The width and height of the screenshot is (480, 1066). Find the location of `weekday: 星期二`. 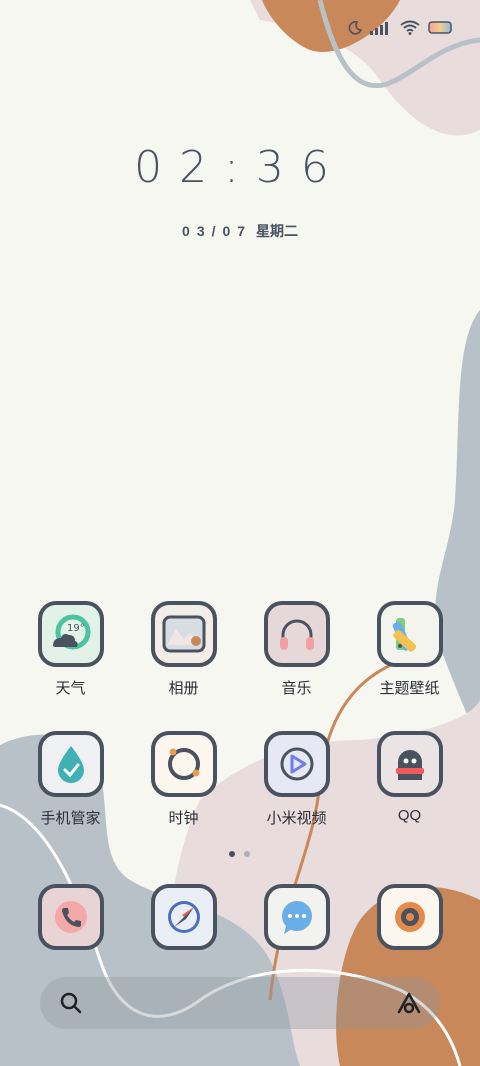

weekday: 星期二 is located at coordinates (276, 231).